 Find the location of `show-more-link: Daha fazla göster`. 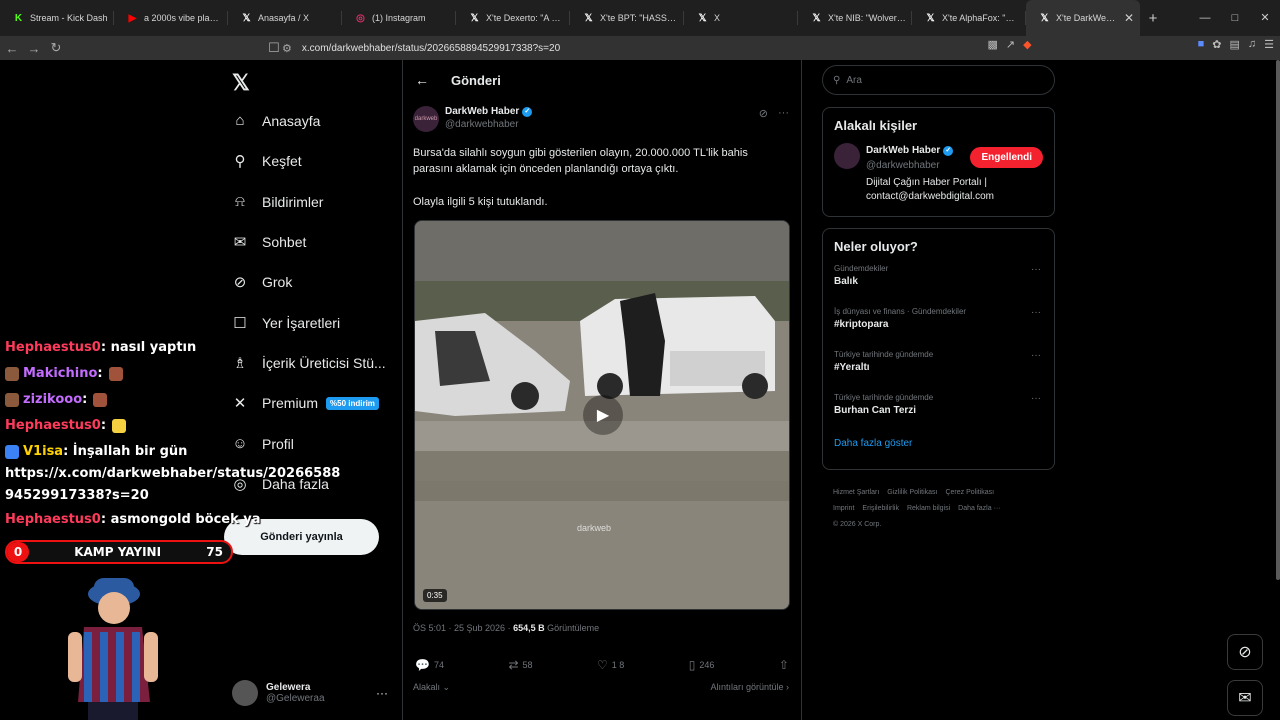

show-more-link: Daha fazla göster is located at coordinates (938, 443).